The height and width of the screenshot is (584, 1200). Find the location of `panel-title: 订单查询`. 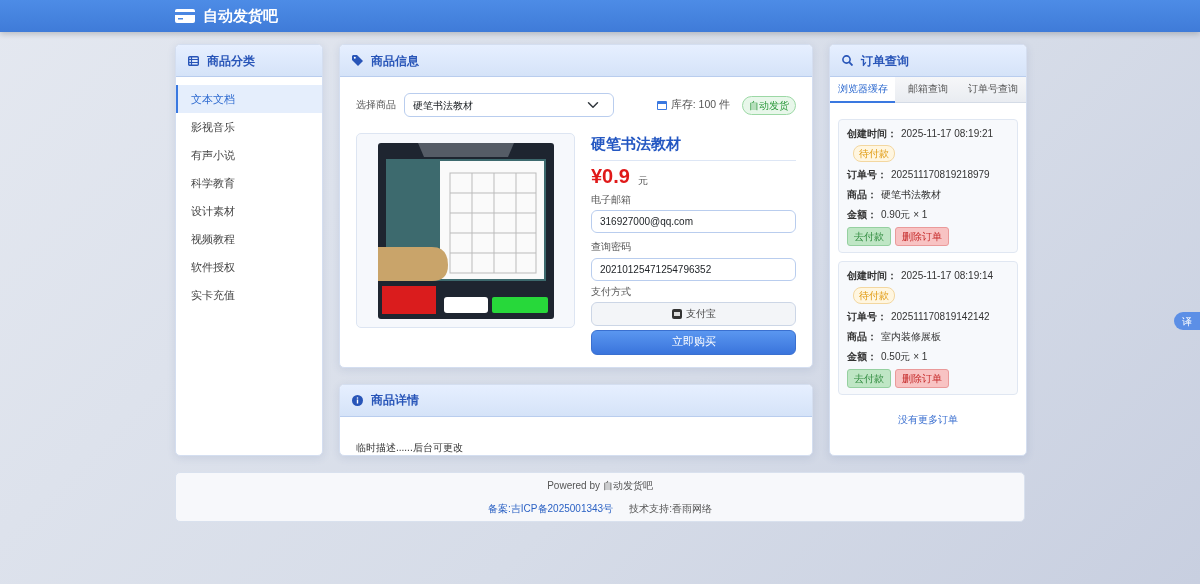

panel-title: 订单查询 is located at coordinates (885, 61).